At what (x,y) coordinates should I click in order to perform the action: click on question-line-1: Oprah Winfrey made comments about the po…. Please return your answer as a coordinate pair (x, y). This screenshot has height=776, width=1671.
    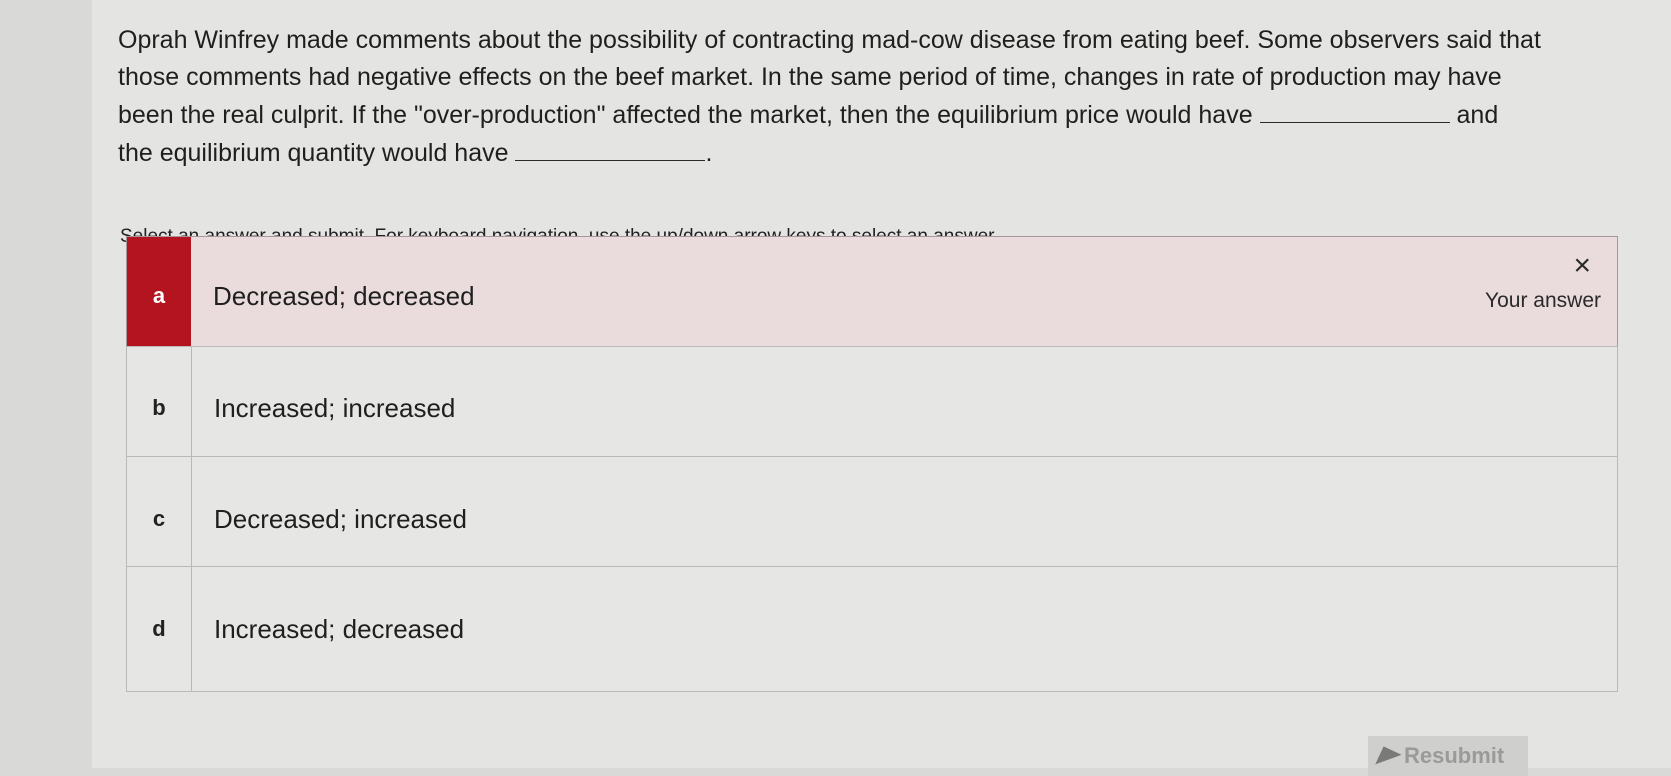
    Looking at the image, I should click on (829, 40).